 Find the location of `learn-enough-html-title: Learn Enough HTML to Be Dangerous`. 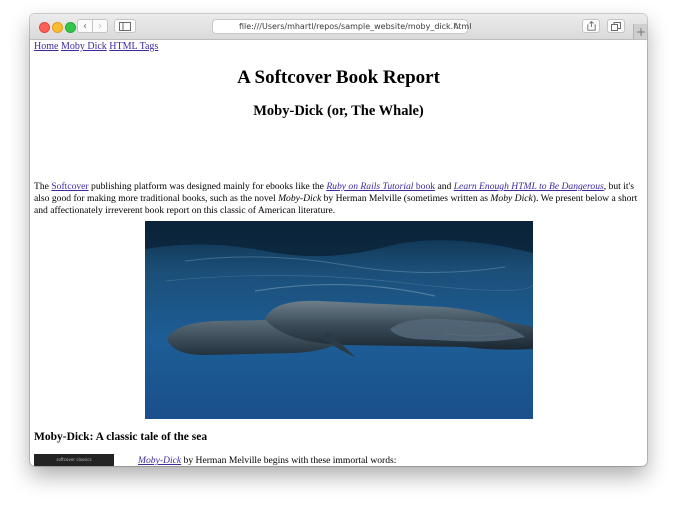

learn-enough-html-title: Learn Enough HTML to Be Dangerous is located at coordinates (528, 186).